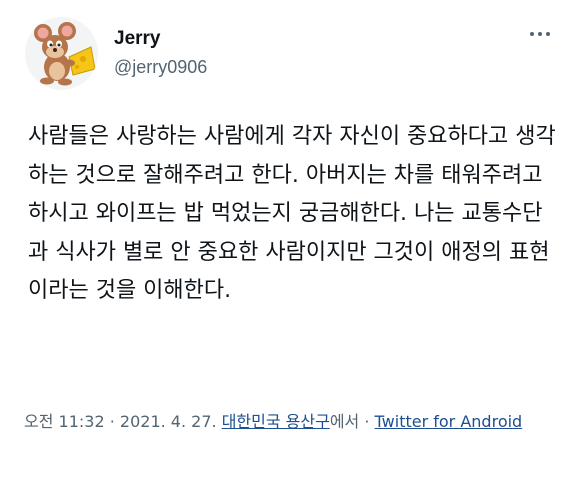  I want to click on jerry-mouse-avatar-icon, so click(65, 54).